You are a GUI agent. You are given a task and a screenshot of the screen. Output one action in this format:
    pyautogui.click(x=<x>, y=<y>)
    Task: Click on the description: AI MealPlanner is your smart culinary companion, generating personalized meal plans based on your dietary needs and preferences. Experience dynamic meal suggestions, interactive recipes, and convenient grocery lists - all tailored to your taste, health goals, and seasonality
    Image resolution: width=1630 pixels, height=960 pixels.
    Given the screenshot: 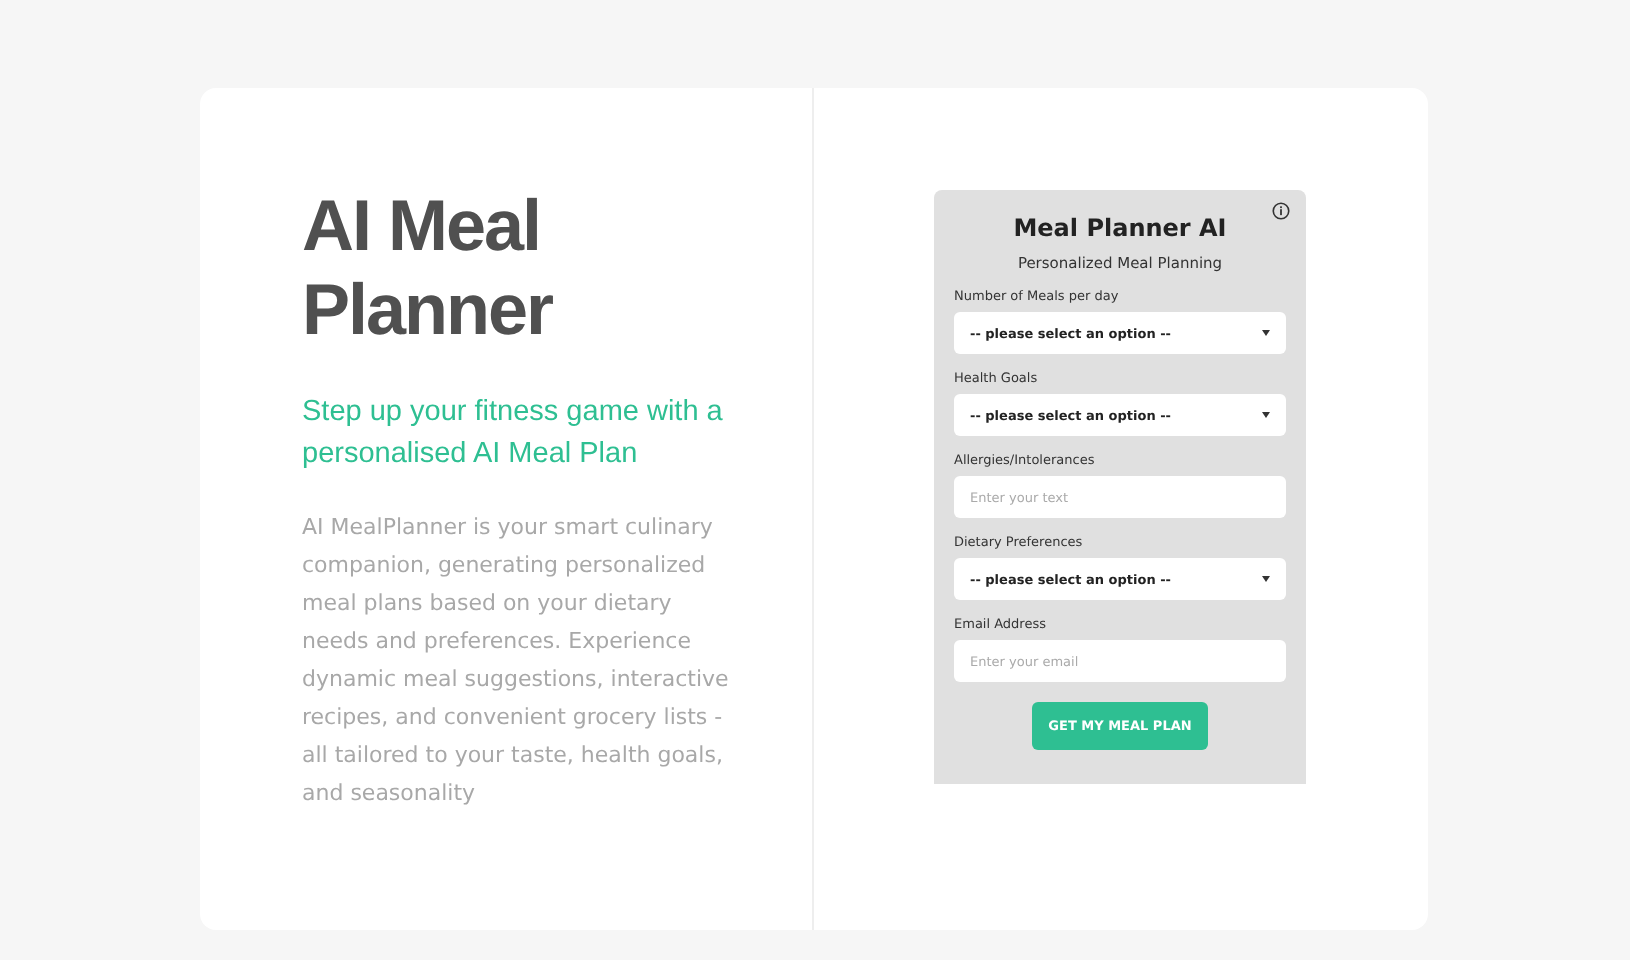 What is the action you would take?
    pyautogui.click(x=516, y=661)
    